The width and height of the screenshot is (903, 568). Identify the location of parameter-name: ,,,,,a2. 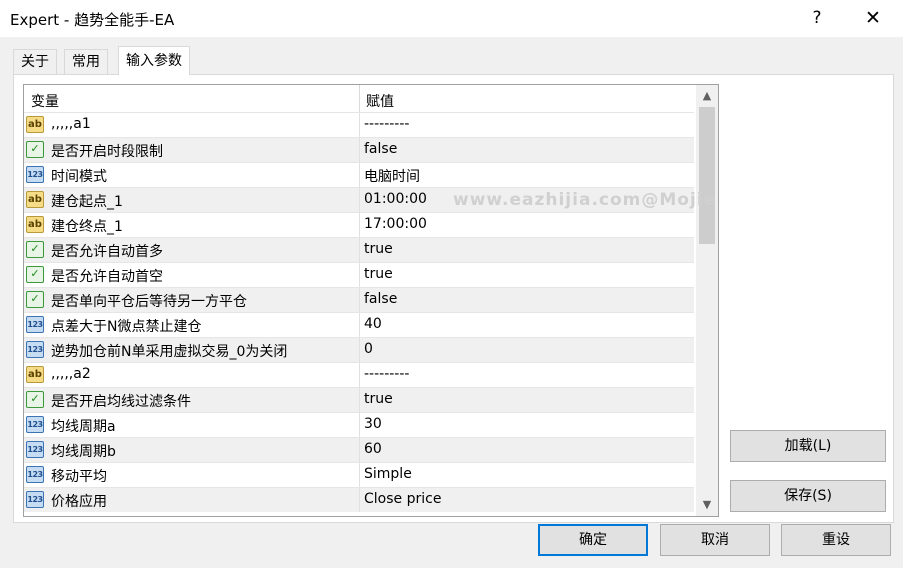
(71, 374).